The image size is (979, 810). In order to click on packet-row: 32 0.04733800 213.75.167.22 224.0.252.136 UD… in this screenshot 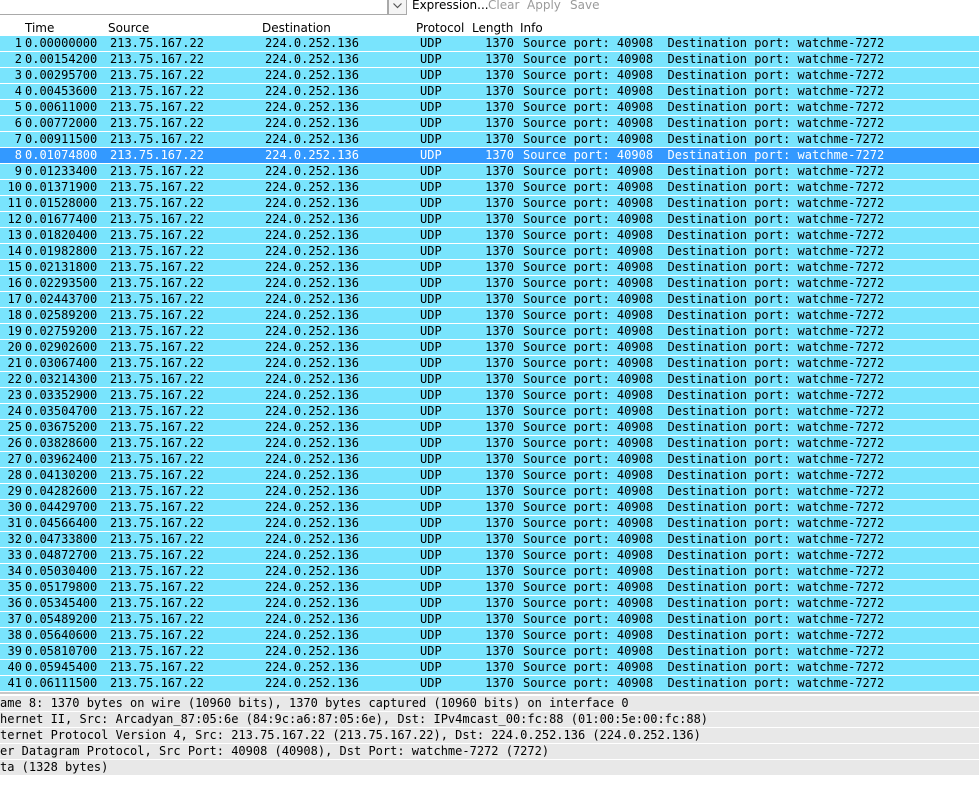, I will do `click(489, 540)`.